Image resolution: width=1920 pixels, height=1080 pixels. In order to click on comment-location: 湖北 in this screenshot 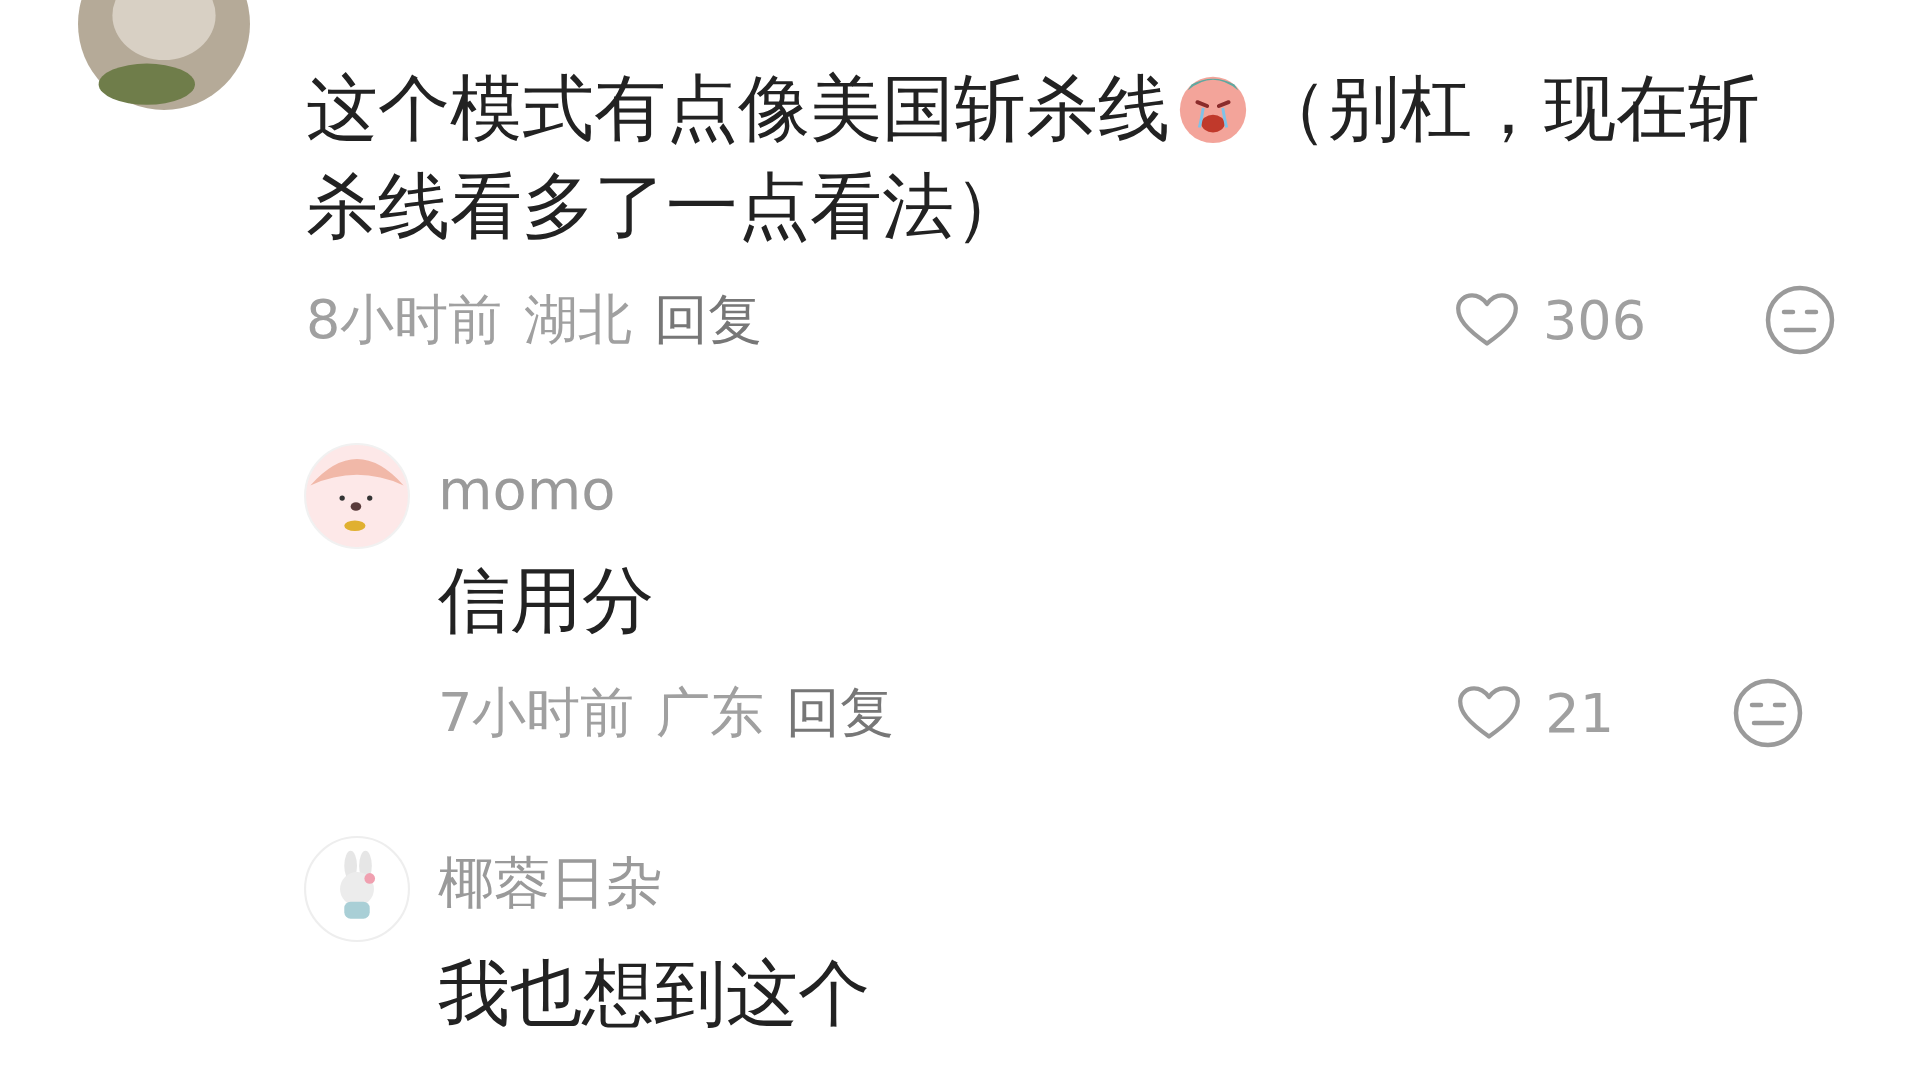, I will do `click(578, 319)`.